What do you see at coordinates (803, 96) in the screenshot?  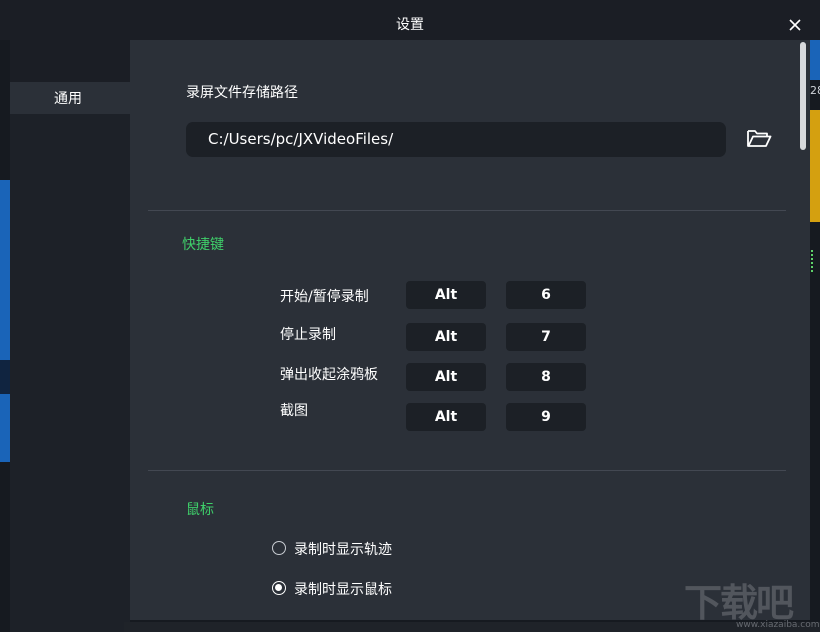 I see `scrollbar-thumb` at bounding box center [803, 96].